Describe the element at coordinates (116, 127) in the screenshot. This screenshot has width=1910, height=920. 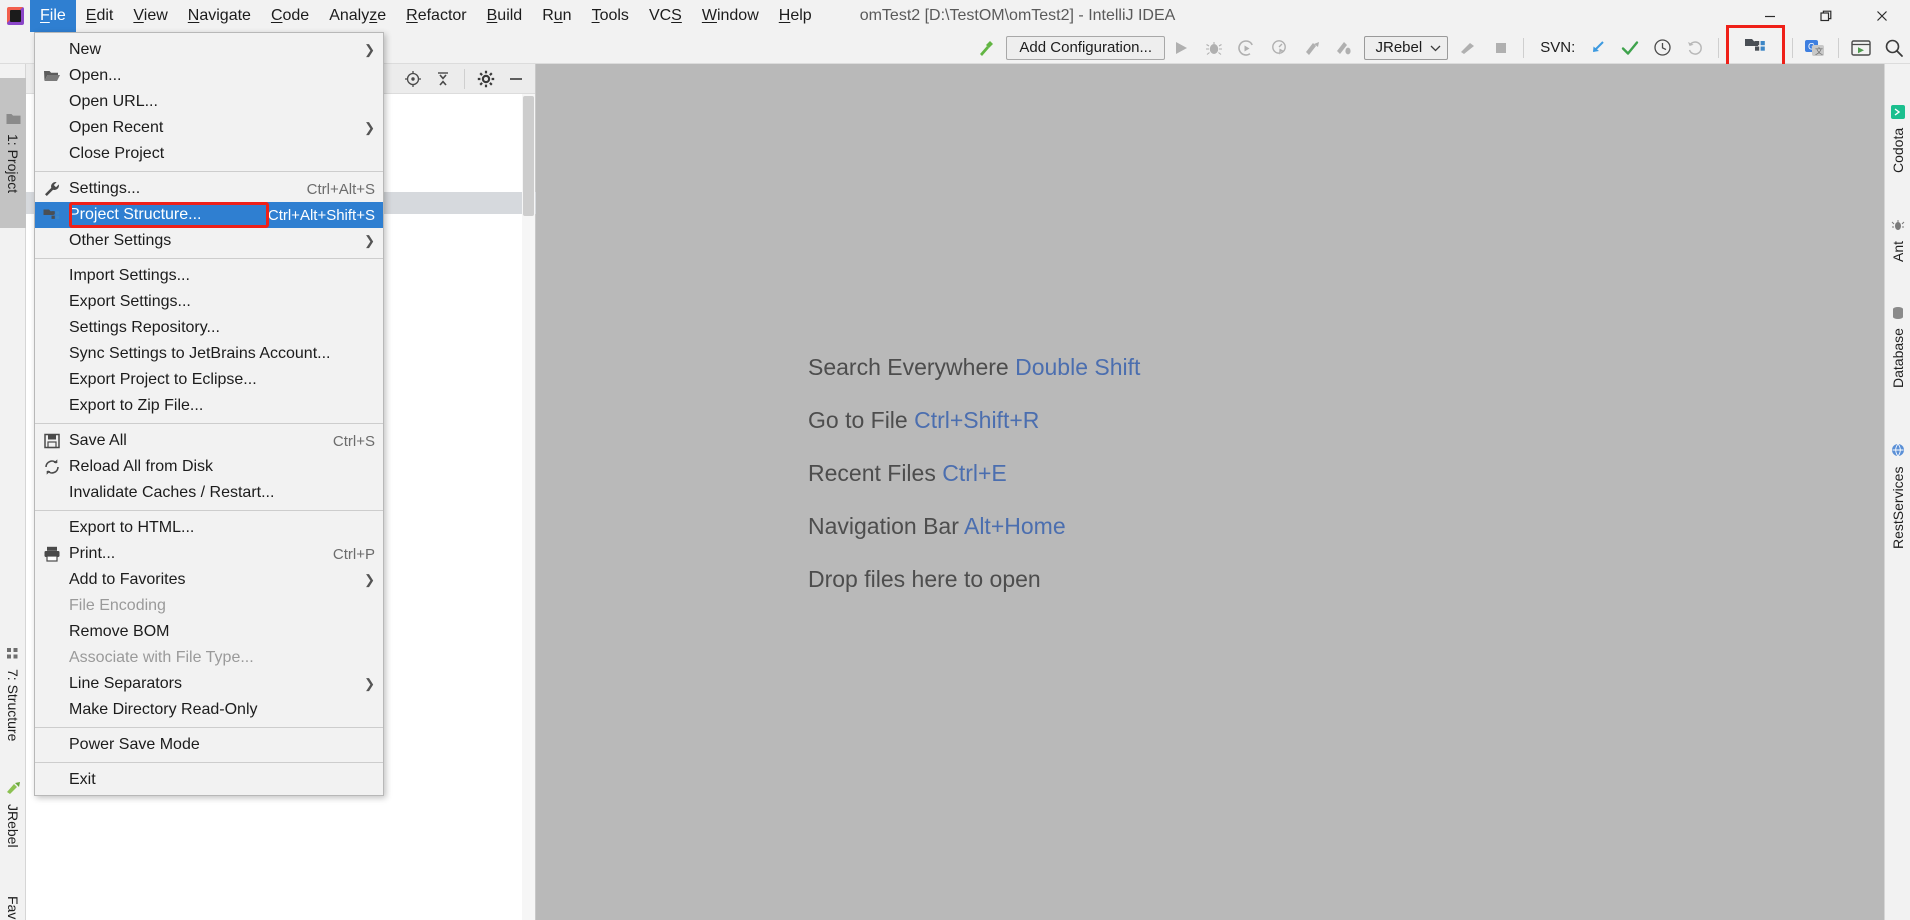
I see `menu-item-label: Open Recent` at that location.